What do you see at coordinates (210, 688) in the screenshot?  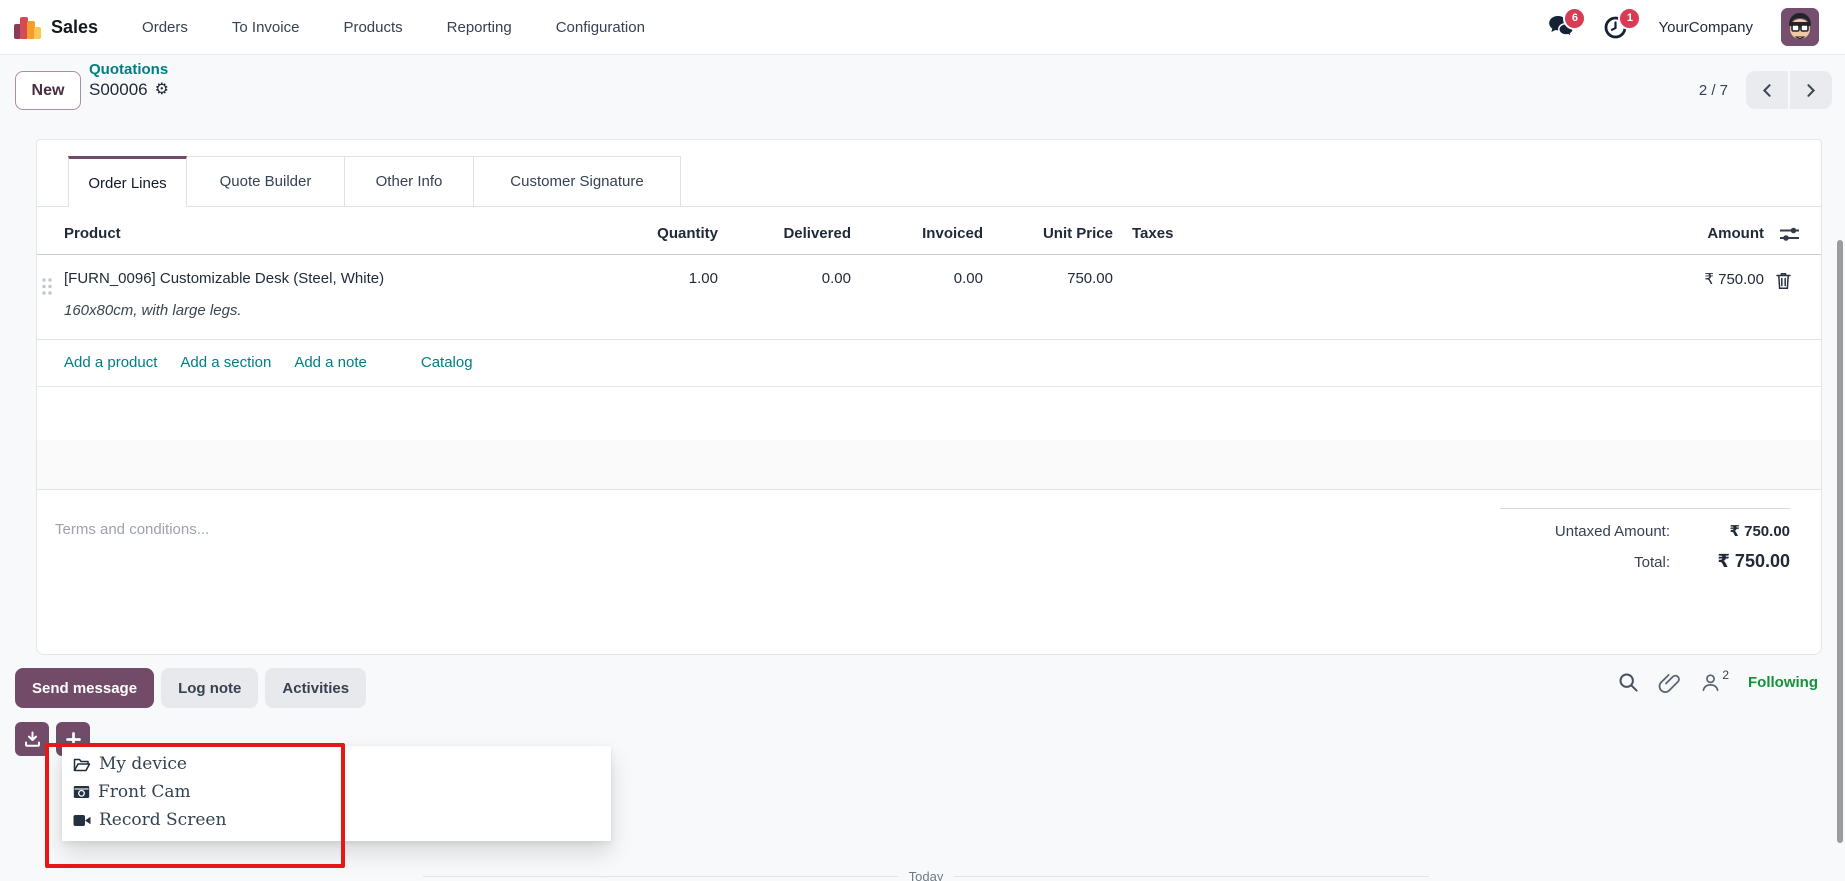 I see `log-note-button: Log note` at bounding box center [210, 688].